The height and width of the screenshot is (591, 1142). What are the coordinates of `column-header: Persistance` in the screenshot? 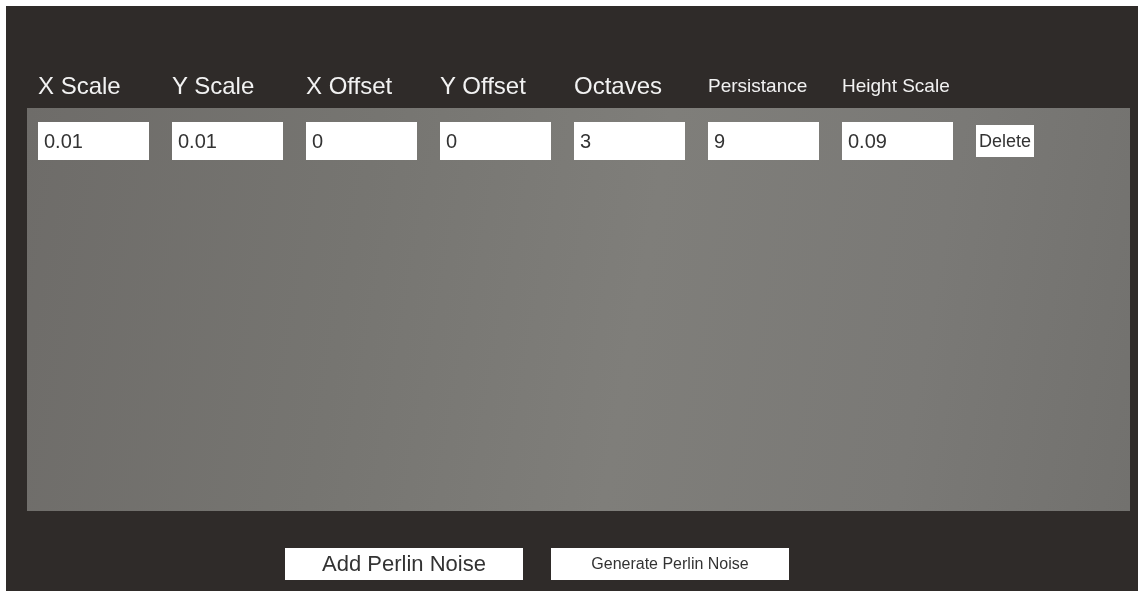 It's located at (758, 86).